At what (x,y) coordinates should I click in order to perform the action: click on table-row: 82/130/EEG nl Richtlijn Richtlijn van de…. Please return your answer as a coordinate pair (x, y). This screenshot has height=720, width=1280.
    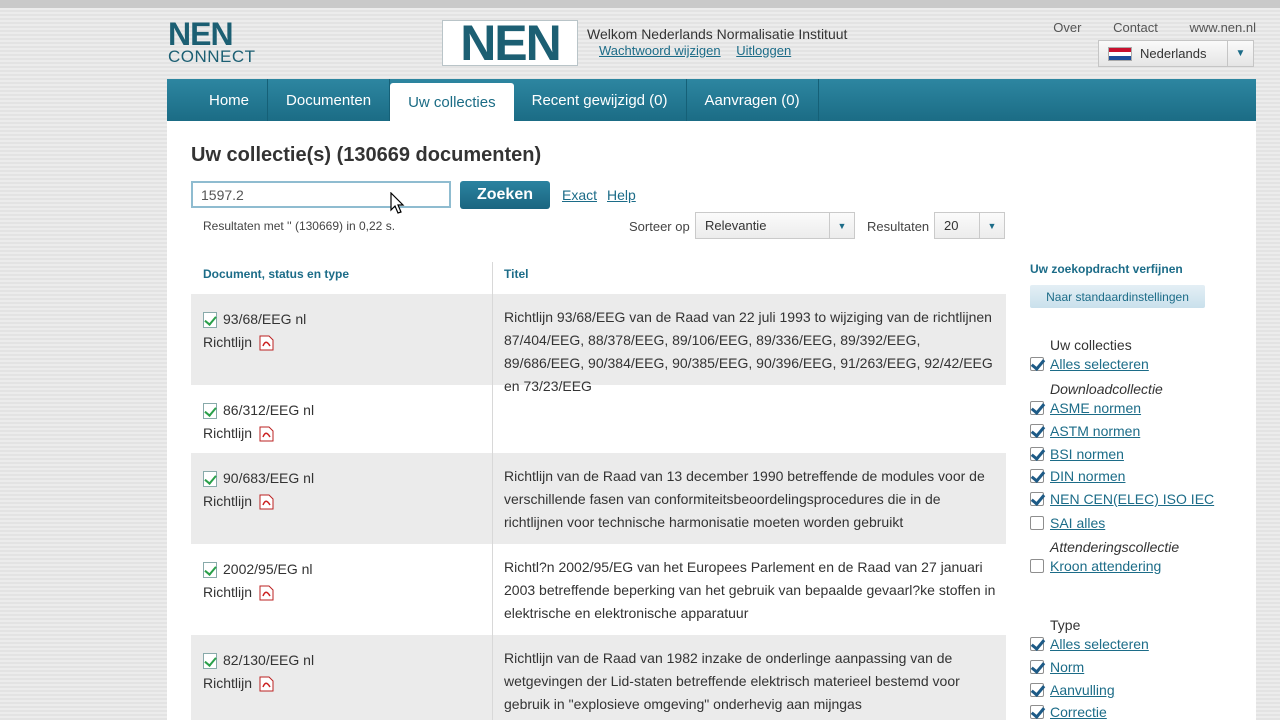
    Looking at the image, I should click on (598, 677).